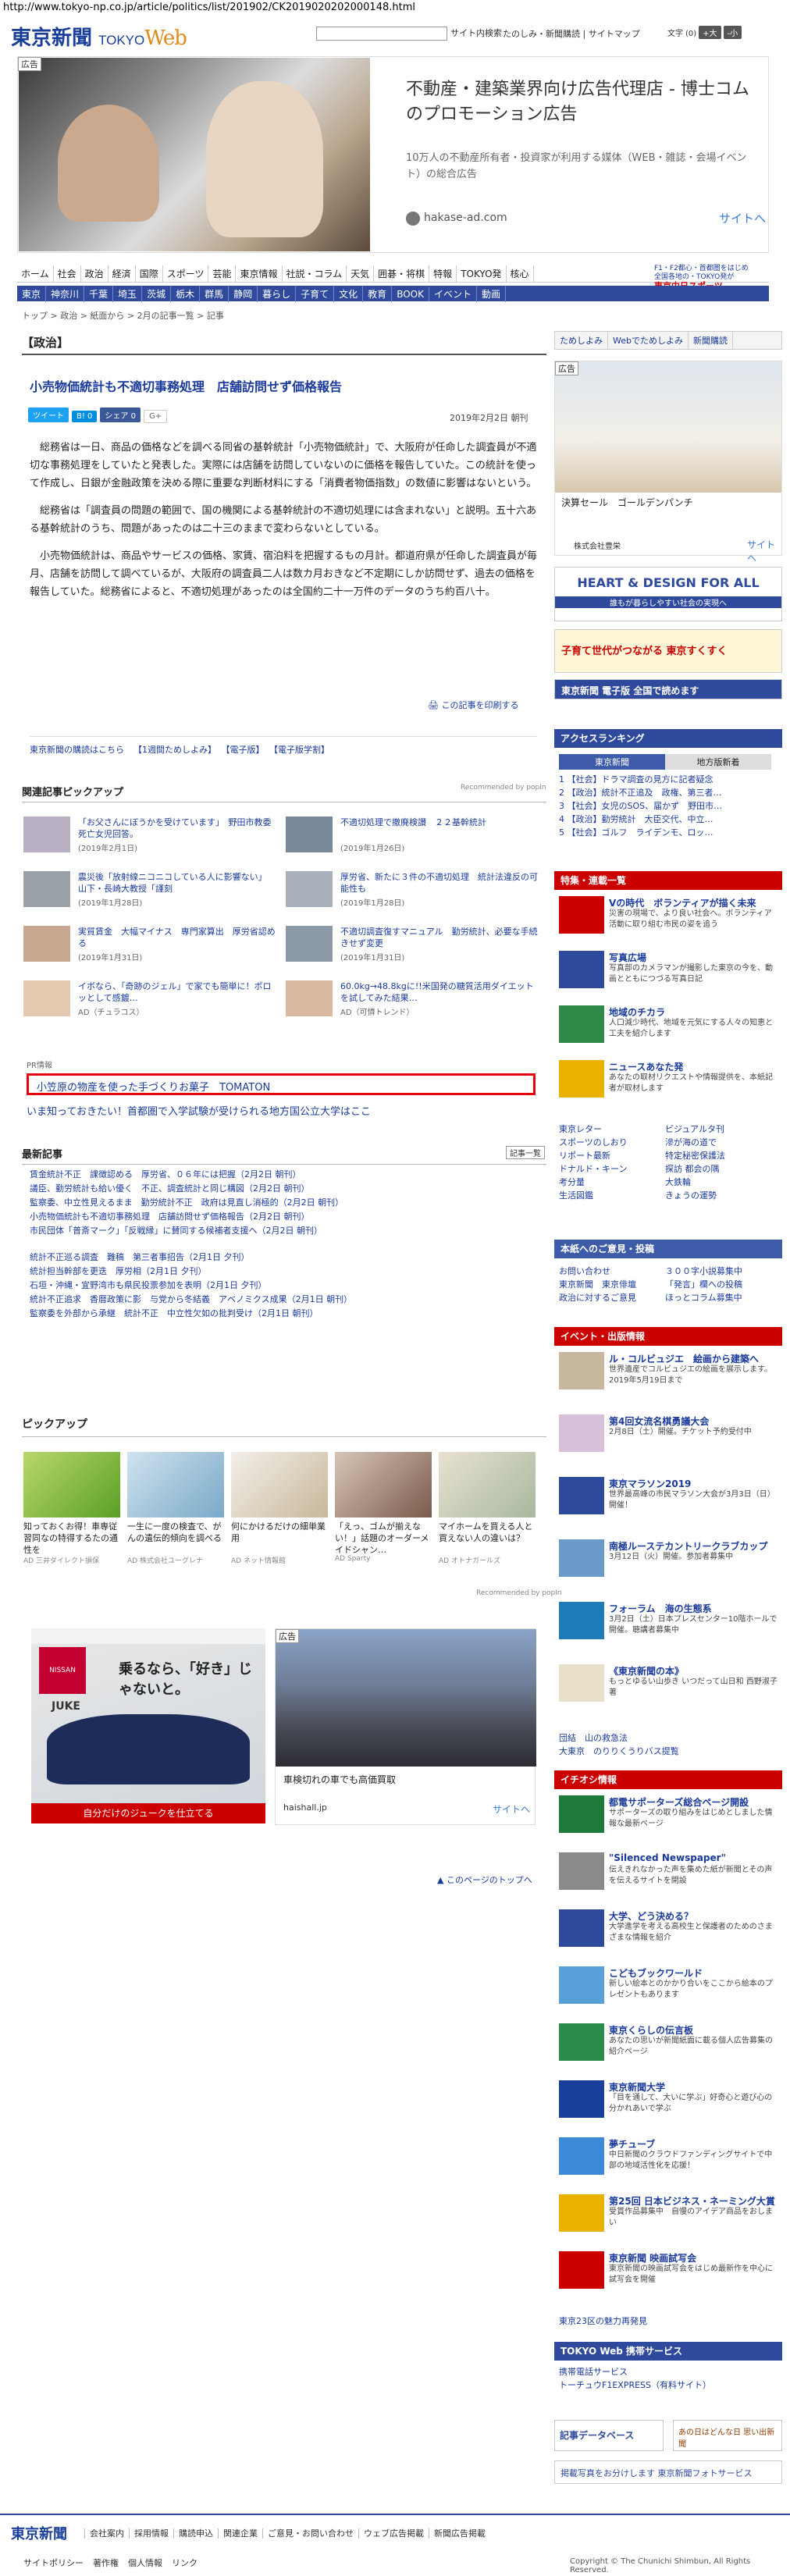 The width and height of the screenshot is (790, 2576). What do you see at coordinates (612, 1155) in the screenshot?
I see `sidebar-link: リポート最新` at bounding box center [612, 1155].